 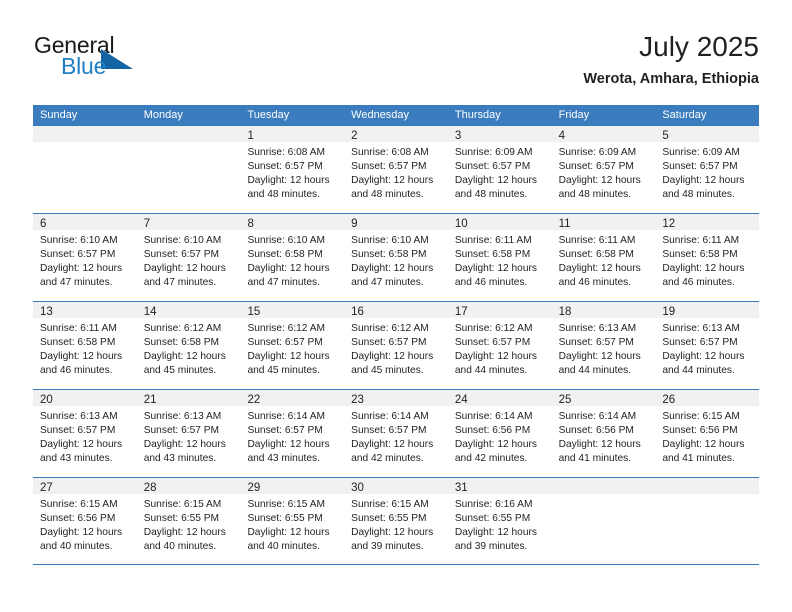 What do you see at coordinates (250, 136) in the screenshot?
I see `day-number: 1` at bounding box center [250, 136].